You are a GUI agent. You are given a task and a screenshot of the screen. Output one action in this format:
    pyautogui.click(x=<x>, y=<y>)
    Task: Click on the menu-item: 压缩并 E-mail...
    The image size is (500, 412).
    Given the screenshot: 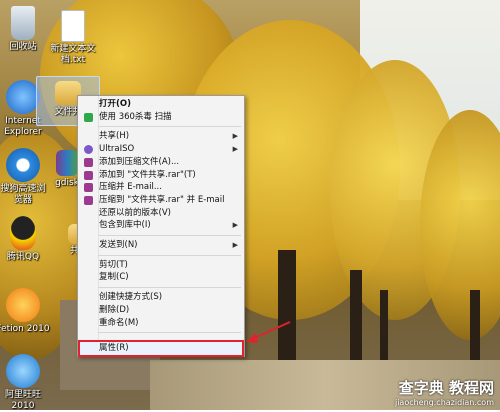 What is the action you would take?
    pyautogui.click(x=161, y=187)
    